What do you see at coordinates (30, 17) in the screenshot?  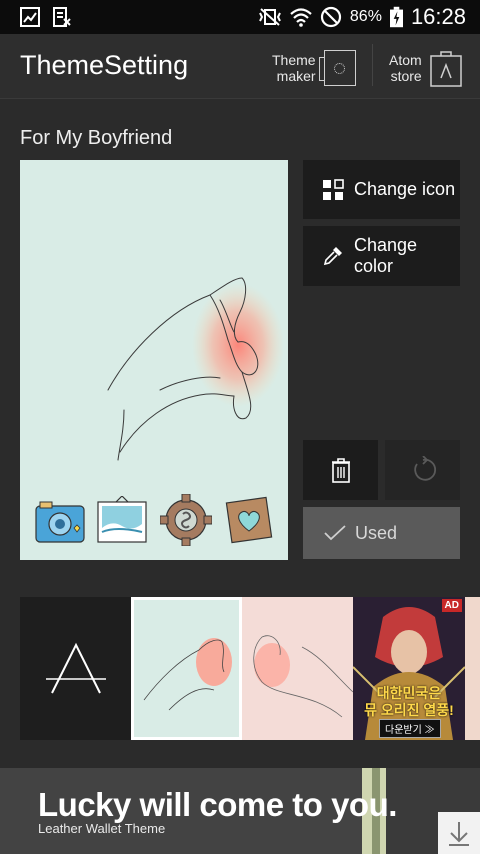 I see `gallery-notification-icon` at bounding box center [30, 17].